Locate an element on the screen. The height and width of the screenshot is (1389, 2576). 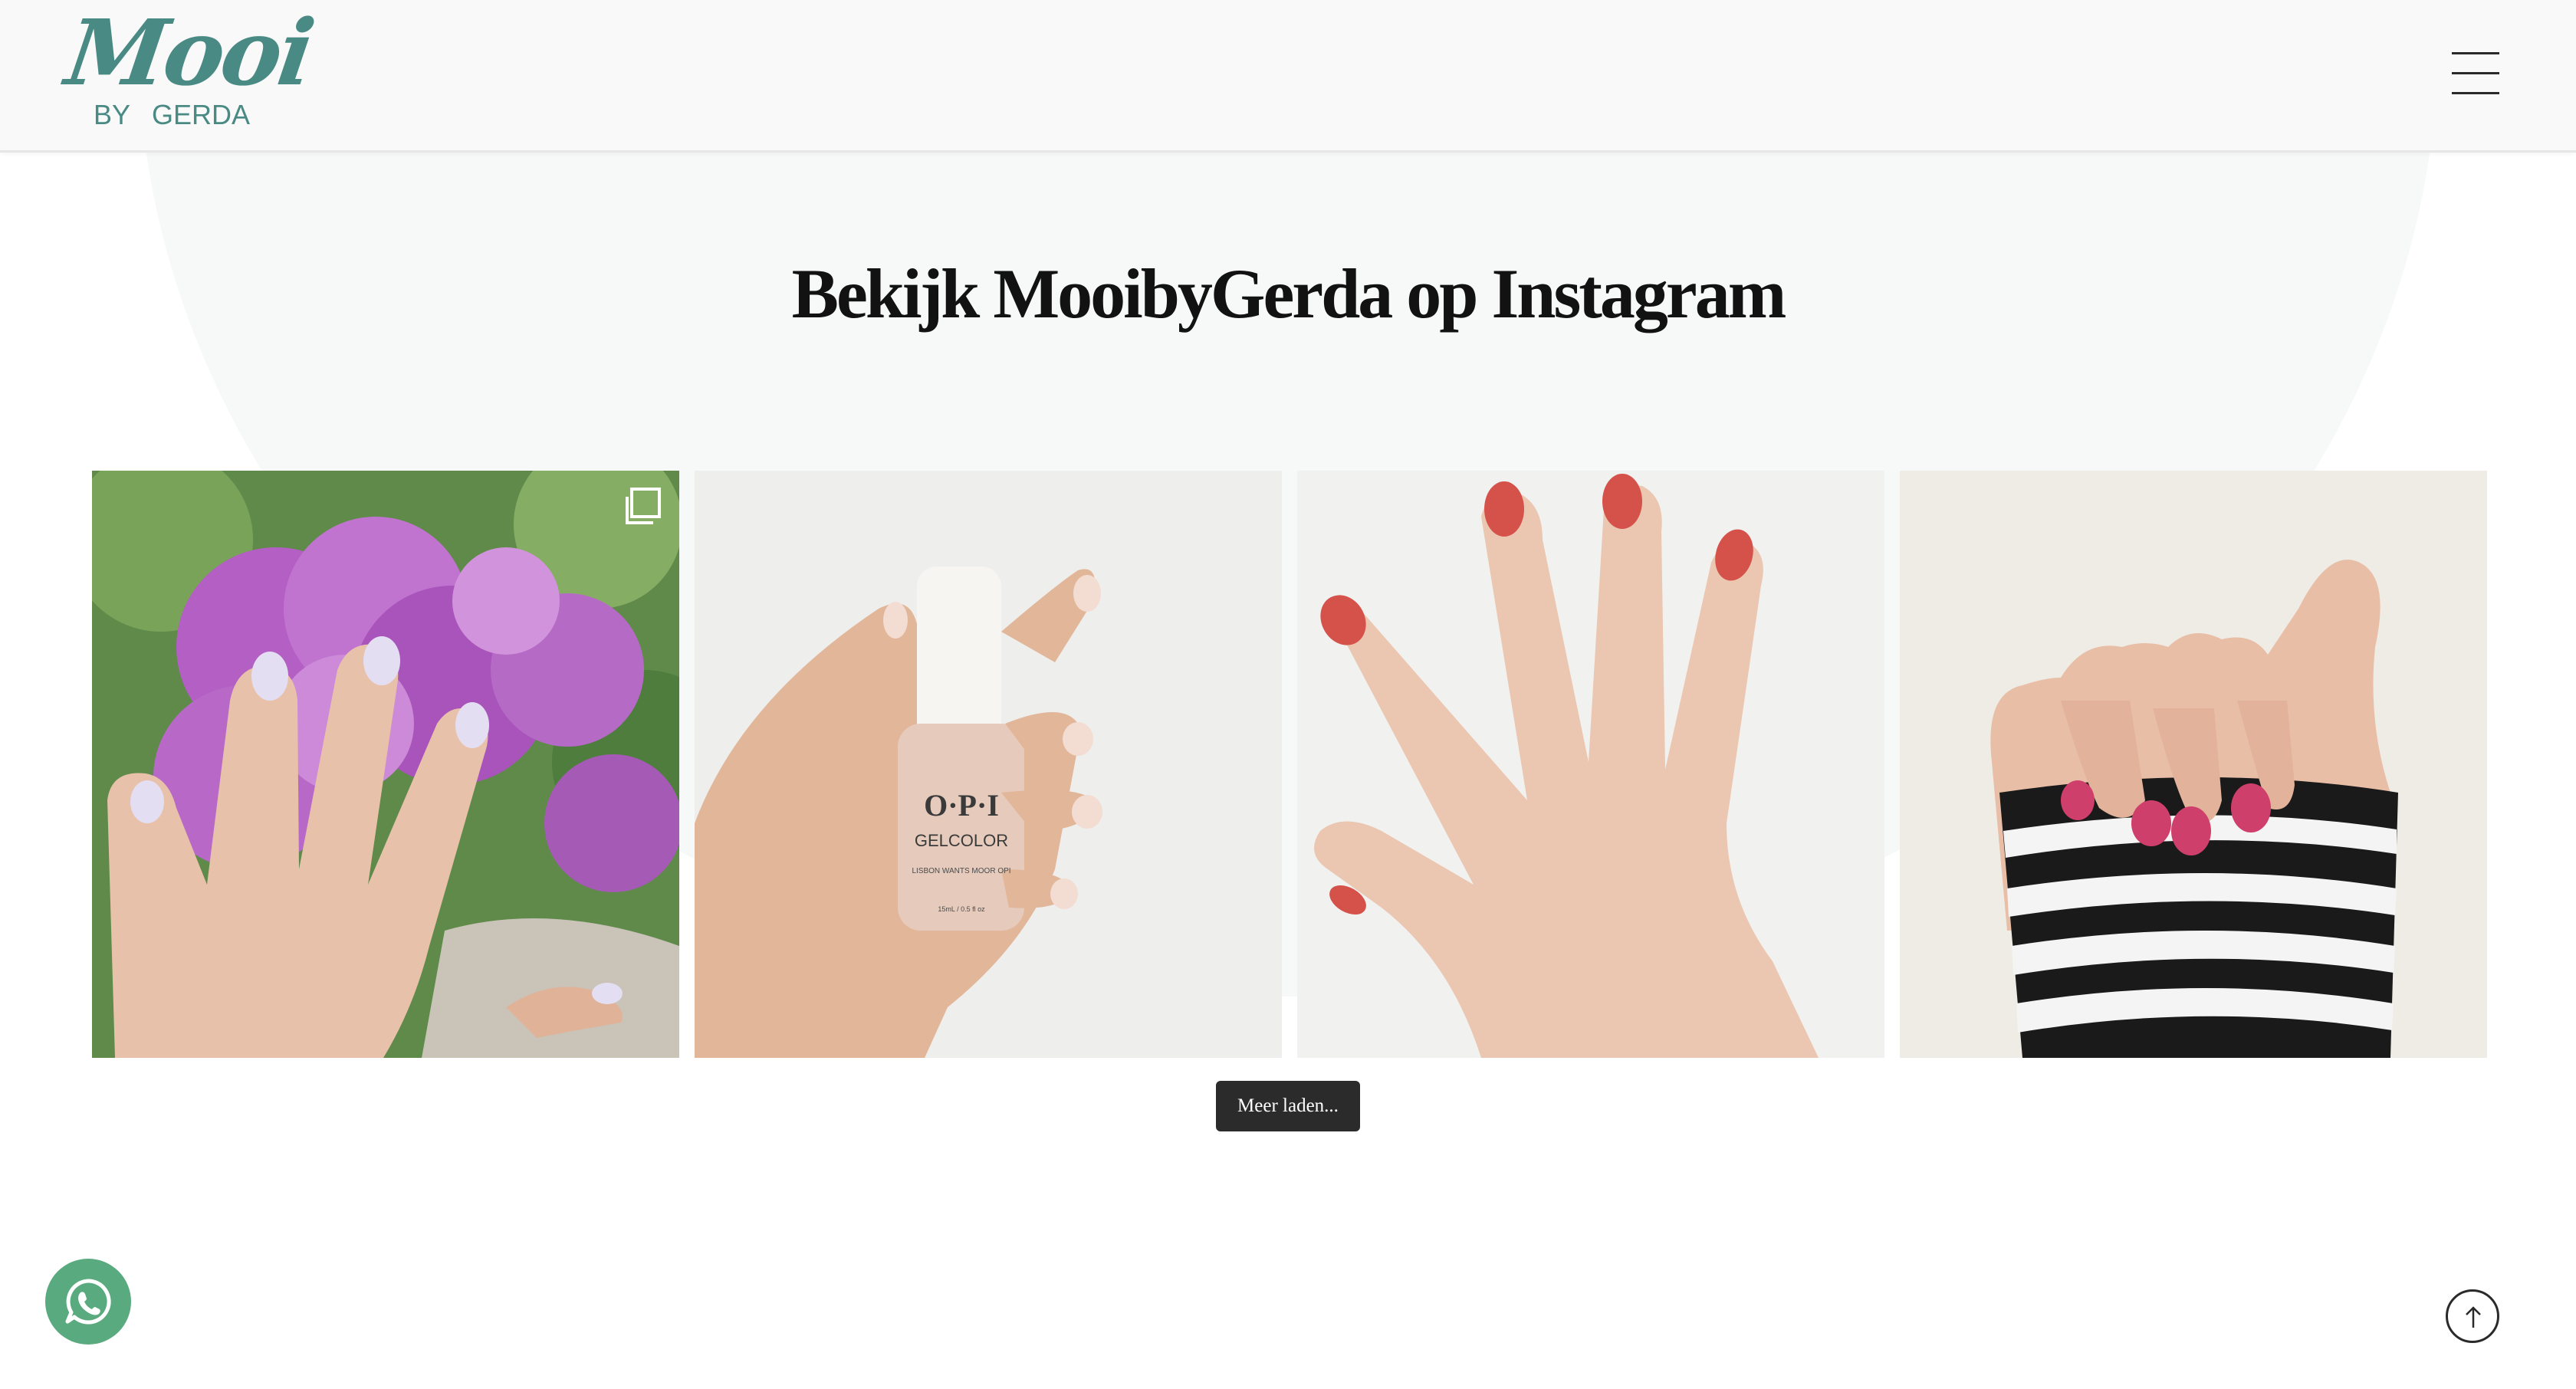
scroll-to-top-button is located at coordinates (2472, 1316).